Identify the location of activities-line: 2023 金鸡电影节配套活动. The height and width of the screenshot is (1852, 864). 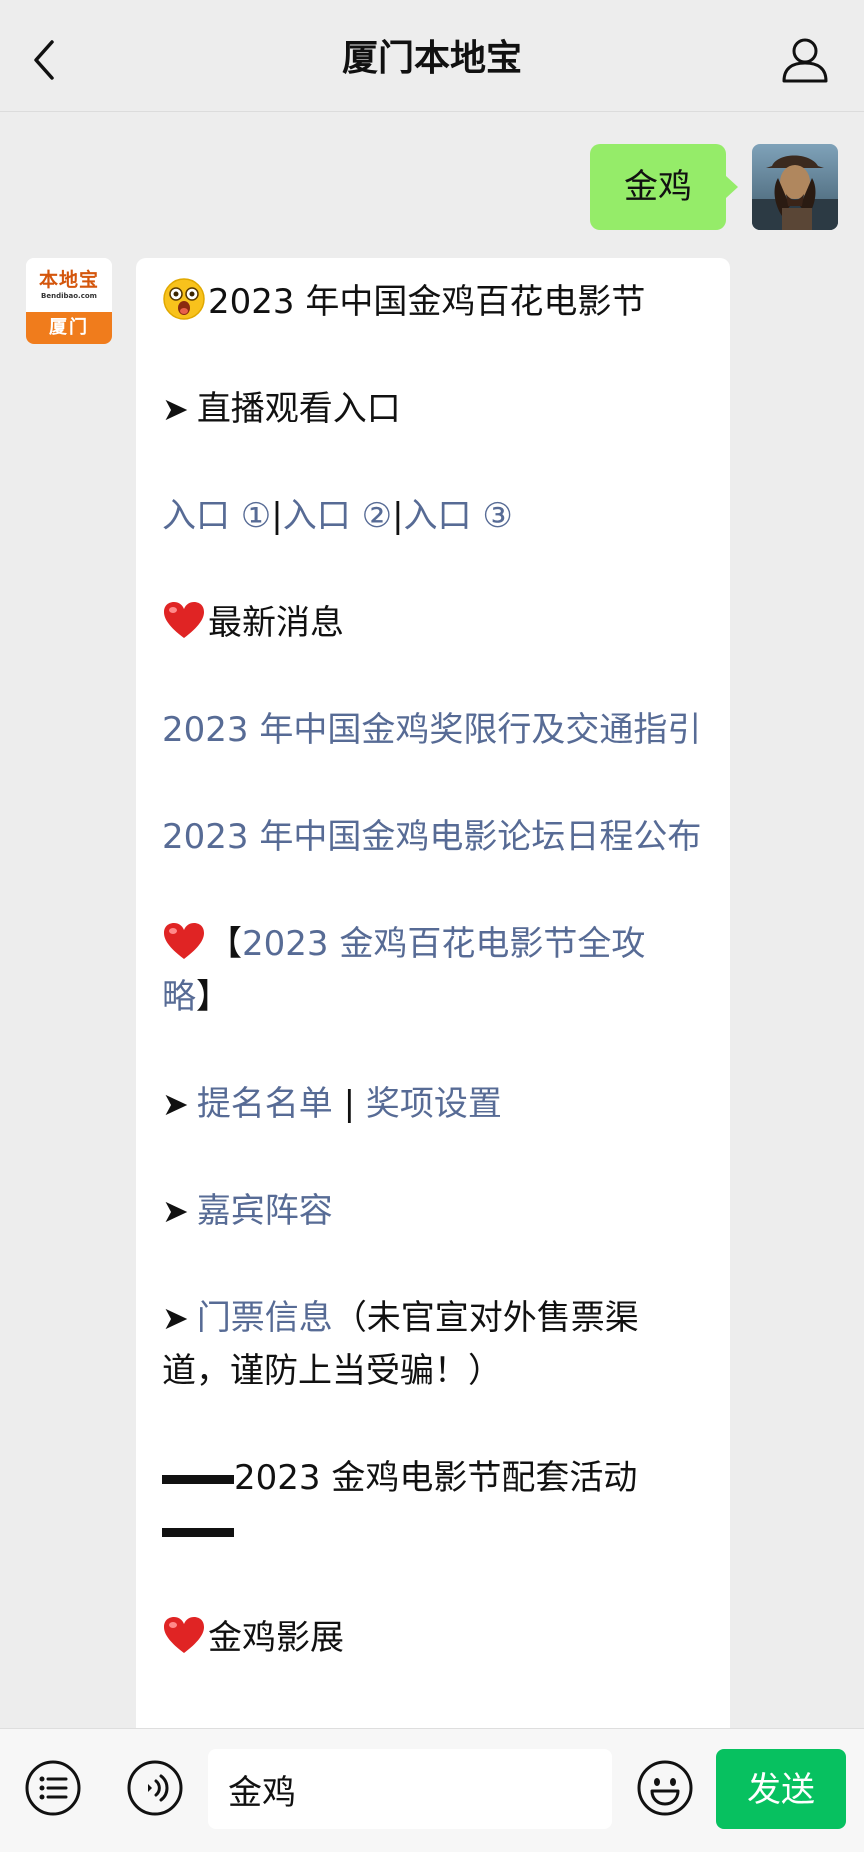
(433, 1505).